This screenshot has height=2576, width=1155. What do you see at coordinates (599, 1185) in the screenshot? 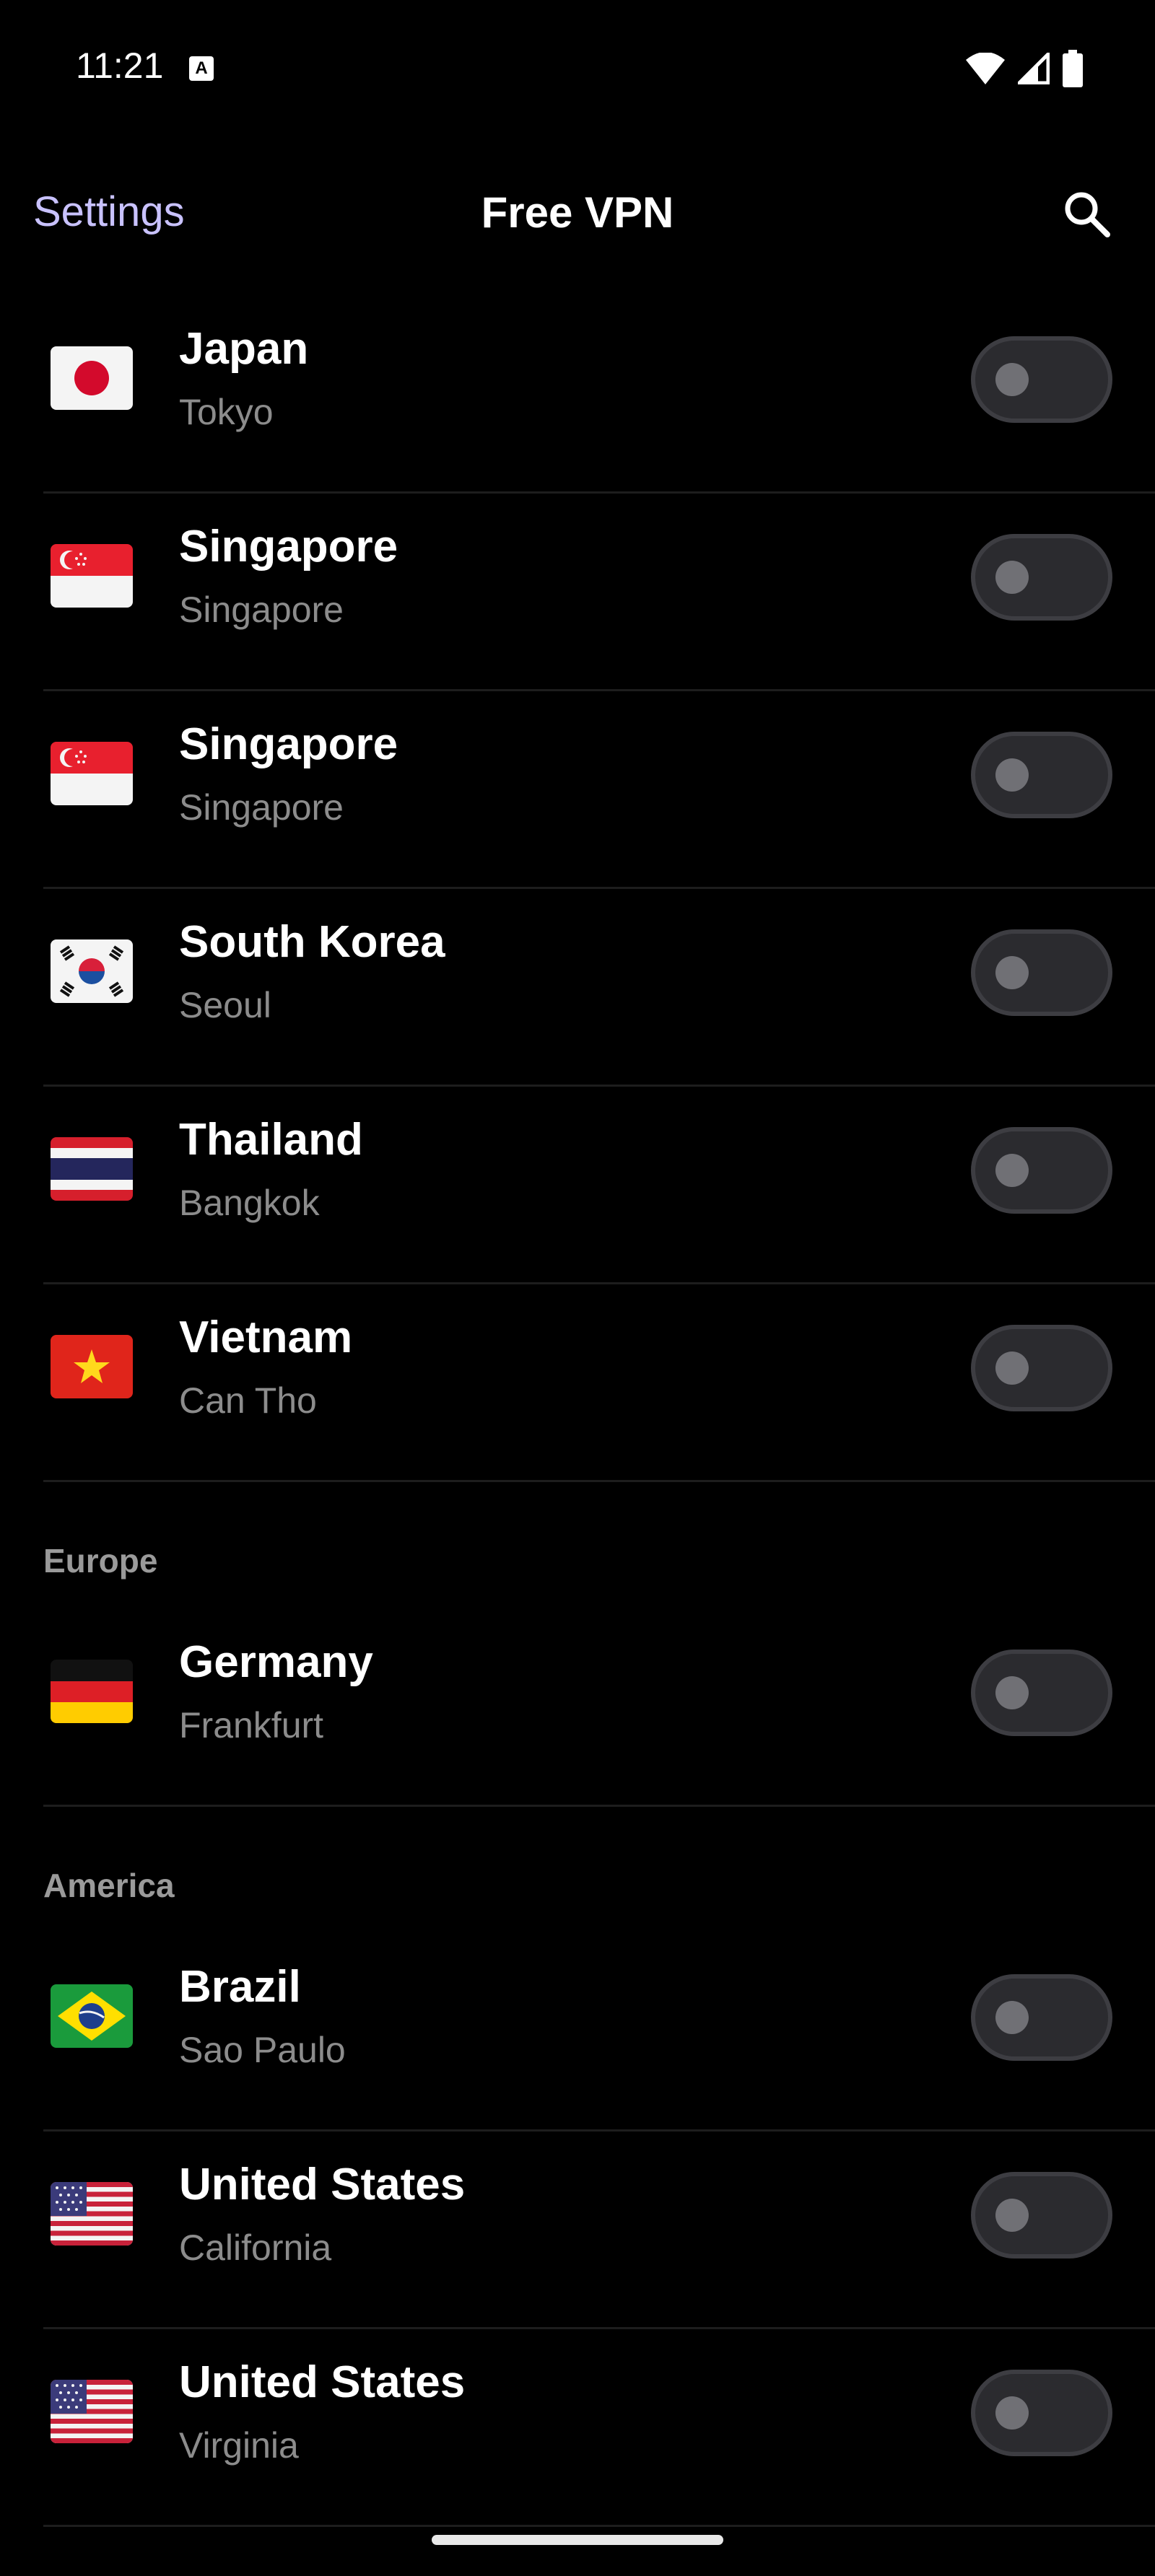
I see `server-row: Thailand Bangkok` at bounding box center [599, 1185].